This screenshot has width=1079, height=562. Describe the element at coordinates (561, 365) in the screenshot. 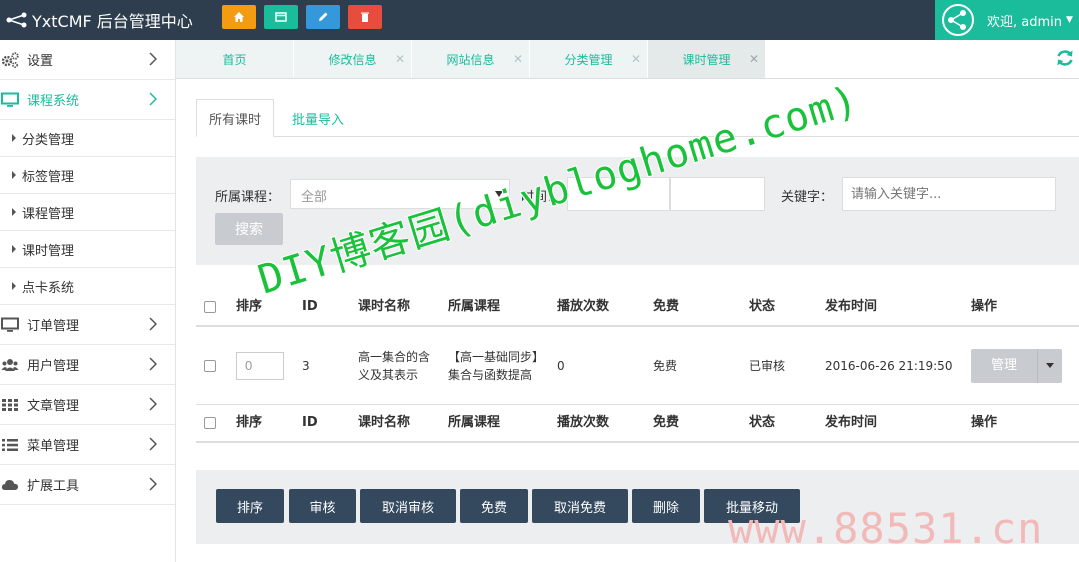

I see `row-plays: 0` at that location.